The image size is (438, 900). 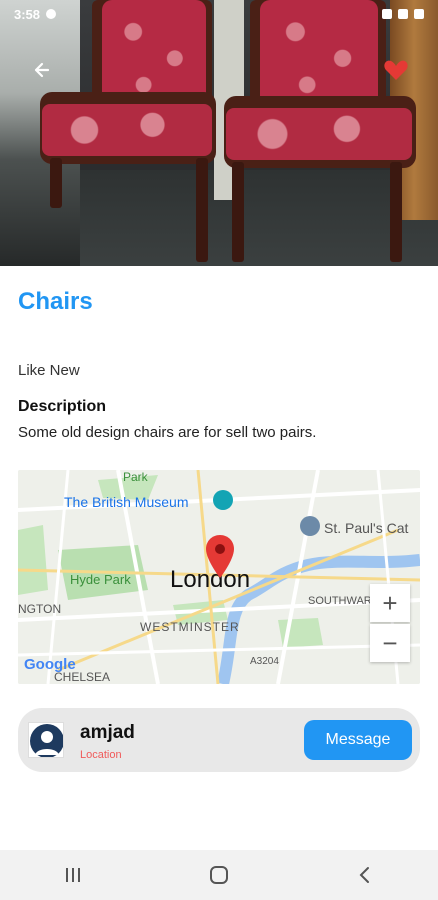 What do you see at coordinates (387, 14) in the screenshot?
I see `mute-icon` at bounding box center [387, 14].